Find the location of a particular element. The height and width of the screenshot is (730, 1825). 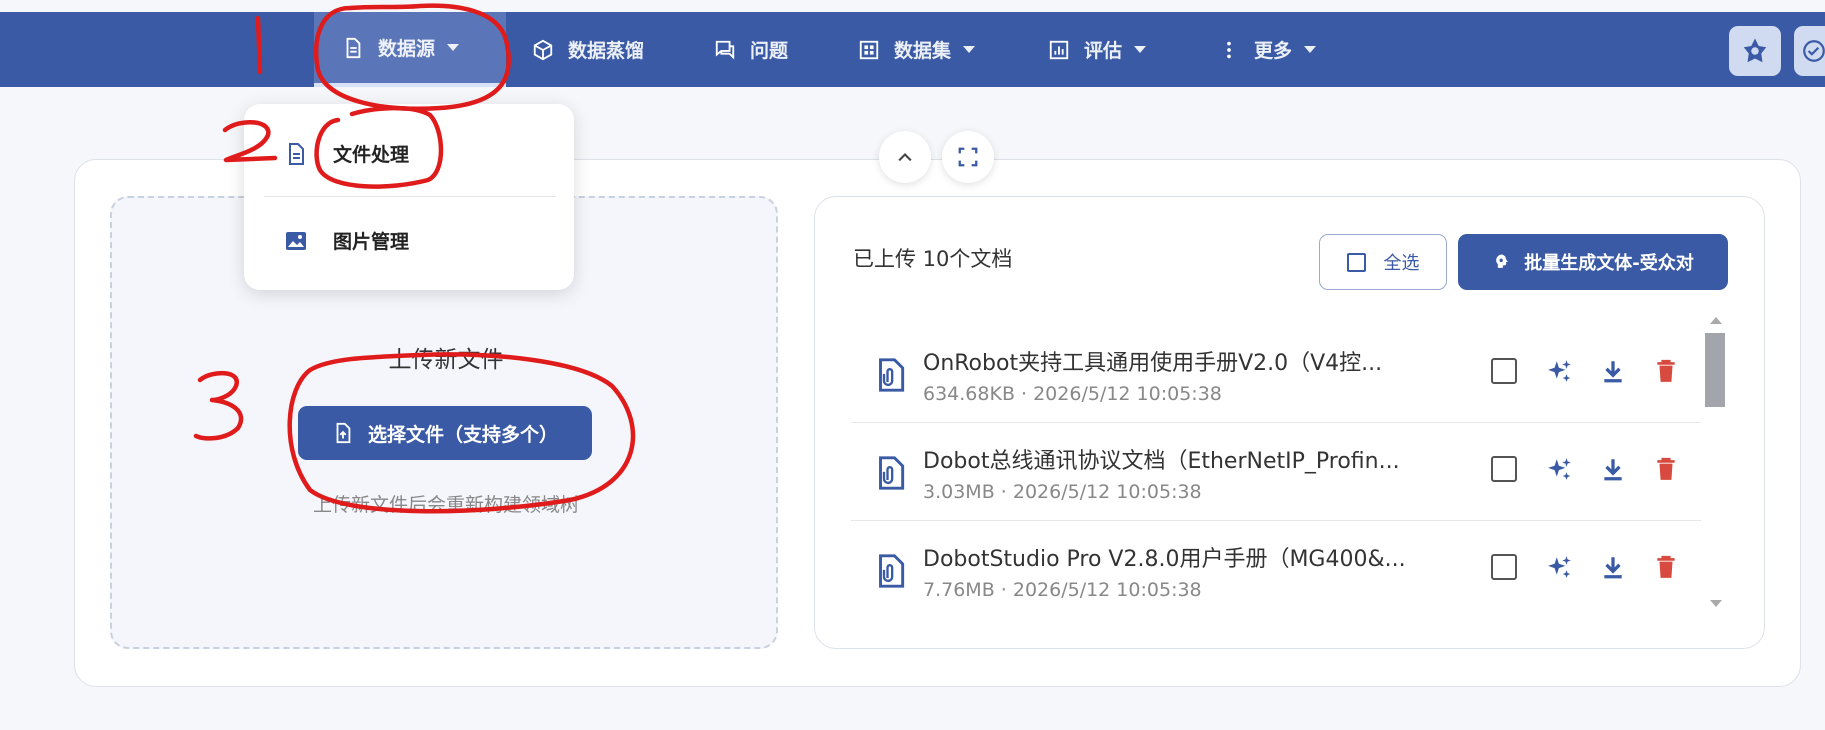

scroll-down-arrow is located at coordinates (1716, 603).